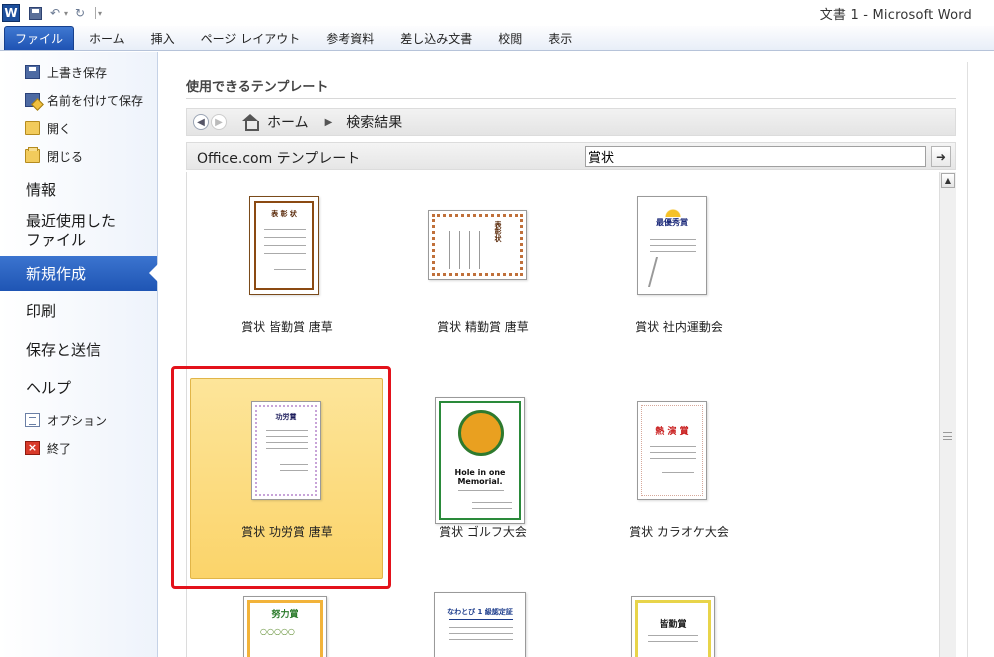 The width and height of the screenshot is (994, 657). I want to click on nav-open-label: 開く, so click(59, 128).